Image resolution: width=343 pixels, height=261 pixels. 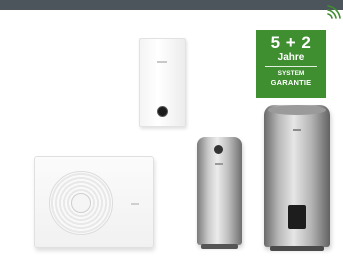 What do you see at coordinates (297, 110) in the screenshot?
I see `tank-top-cap` at bounding box center [297, 110].